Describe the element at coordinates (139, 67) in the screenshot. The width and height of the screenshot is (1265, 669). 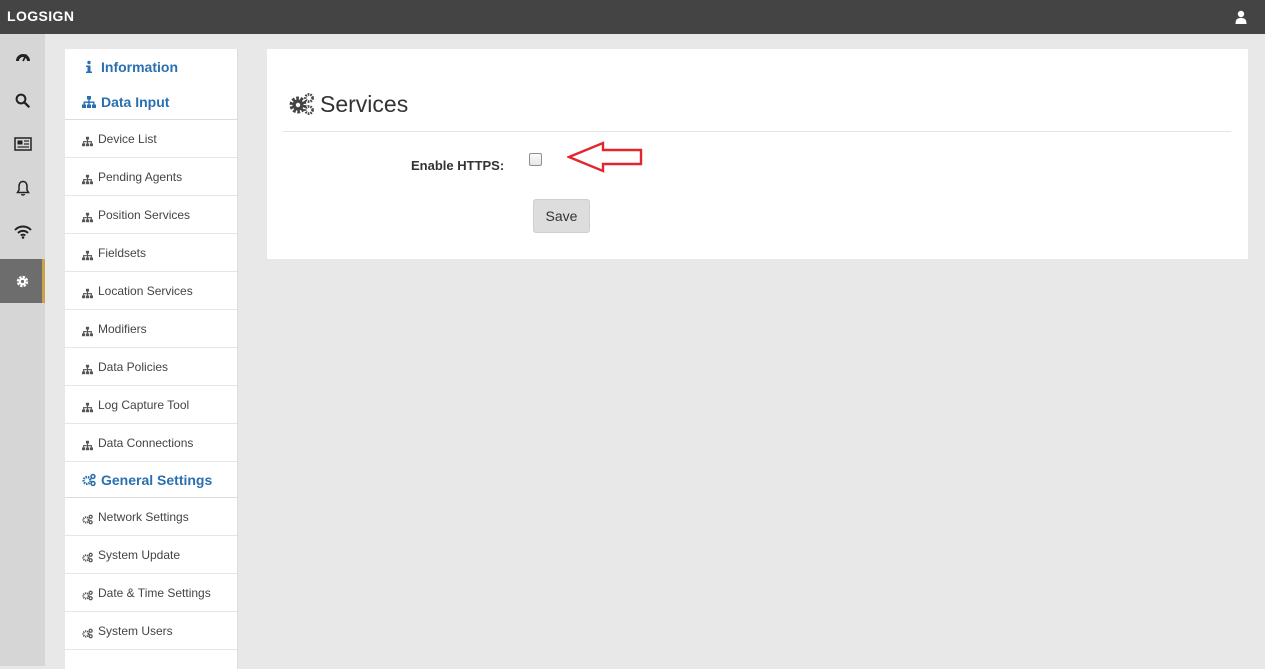
I see `menu-section-label: Information` at that location.